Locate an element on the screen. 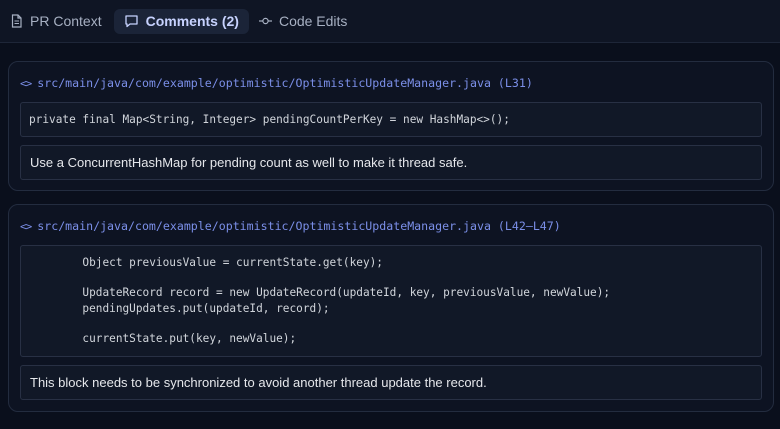  tab-label: Code Edits is located at coordinates (313, 21).